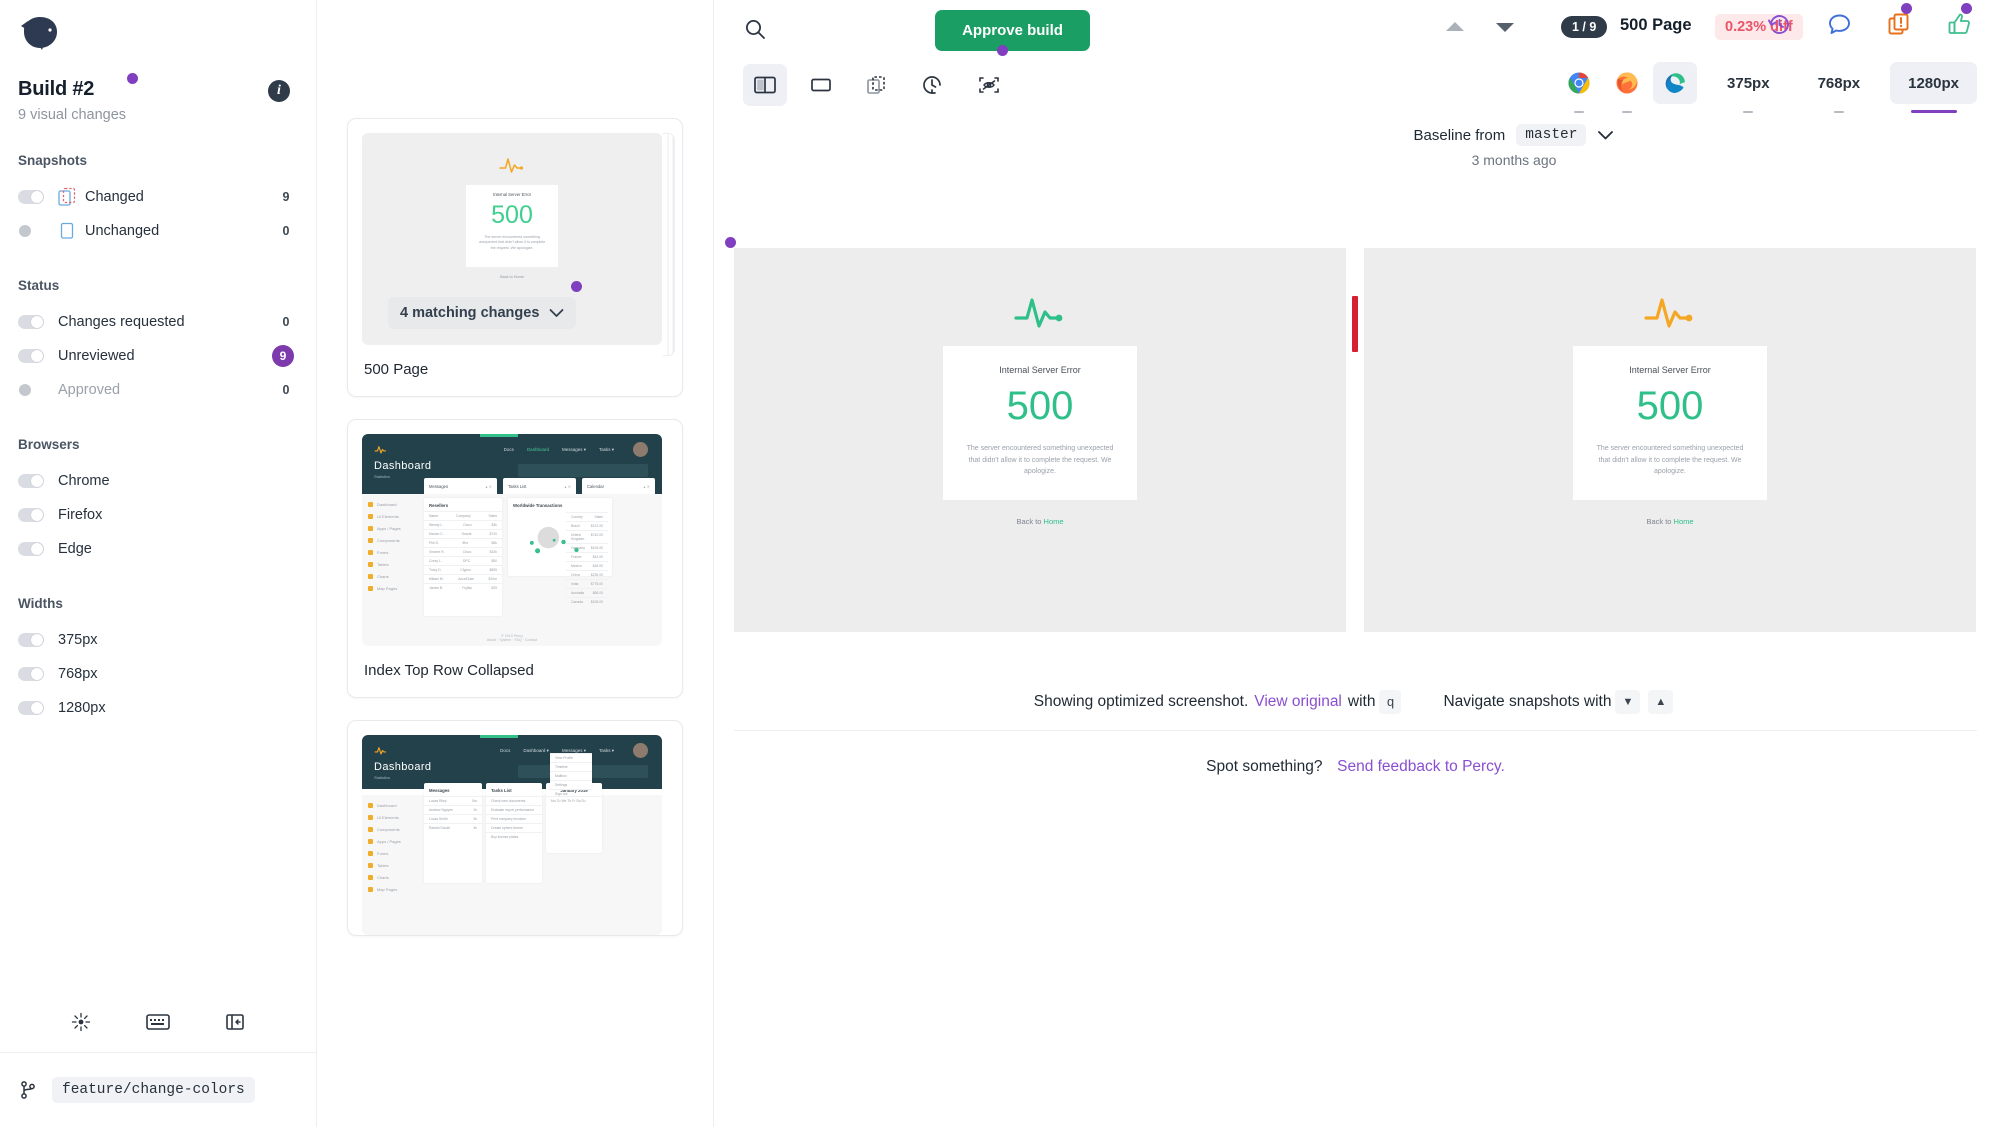  What do you see at coordinates (158, 640) in the screenshot?
I see `filter-width-375: 375px` at bounding box center [158, 640].